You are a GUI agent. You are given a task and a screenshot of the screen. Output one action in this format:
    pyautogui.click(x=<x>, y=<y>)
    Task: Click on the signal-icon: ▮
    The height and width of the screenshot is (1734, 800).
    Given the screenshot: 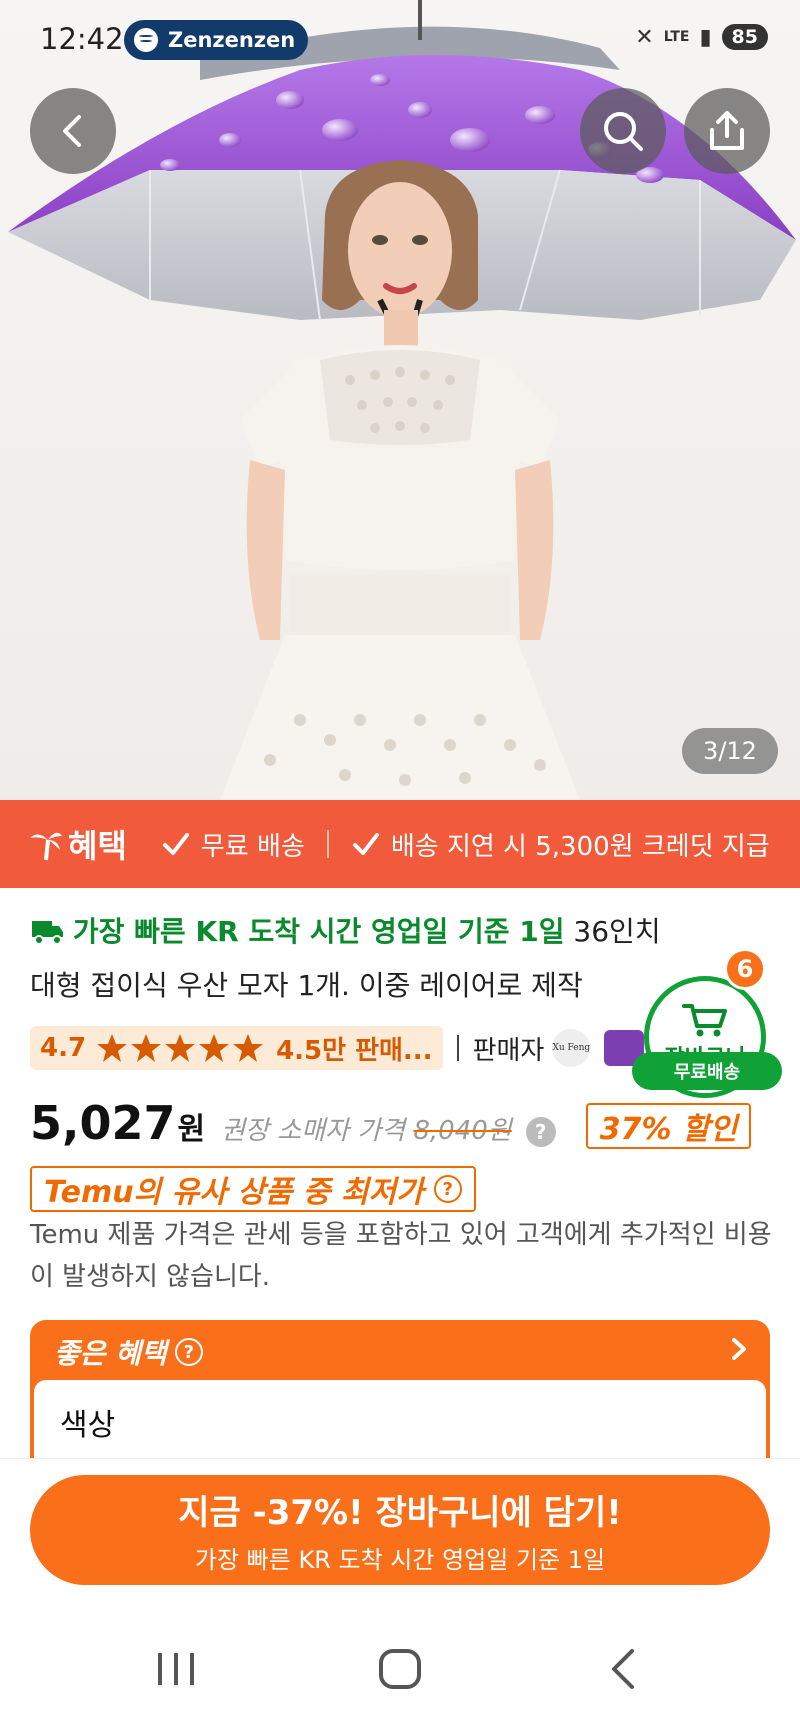 What is the action you would take?
    pyautogui.click(x=705, y=37)
    